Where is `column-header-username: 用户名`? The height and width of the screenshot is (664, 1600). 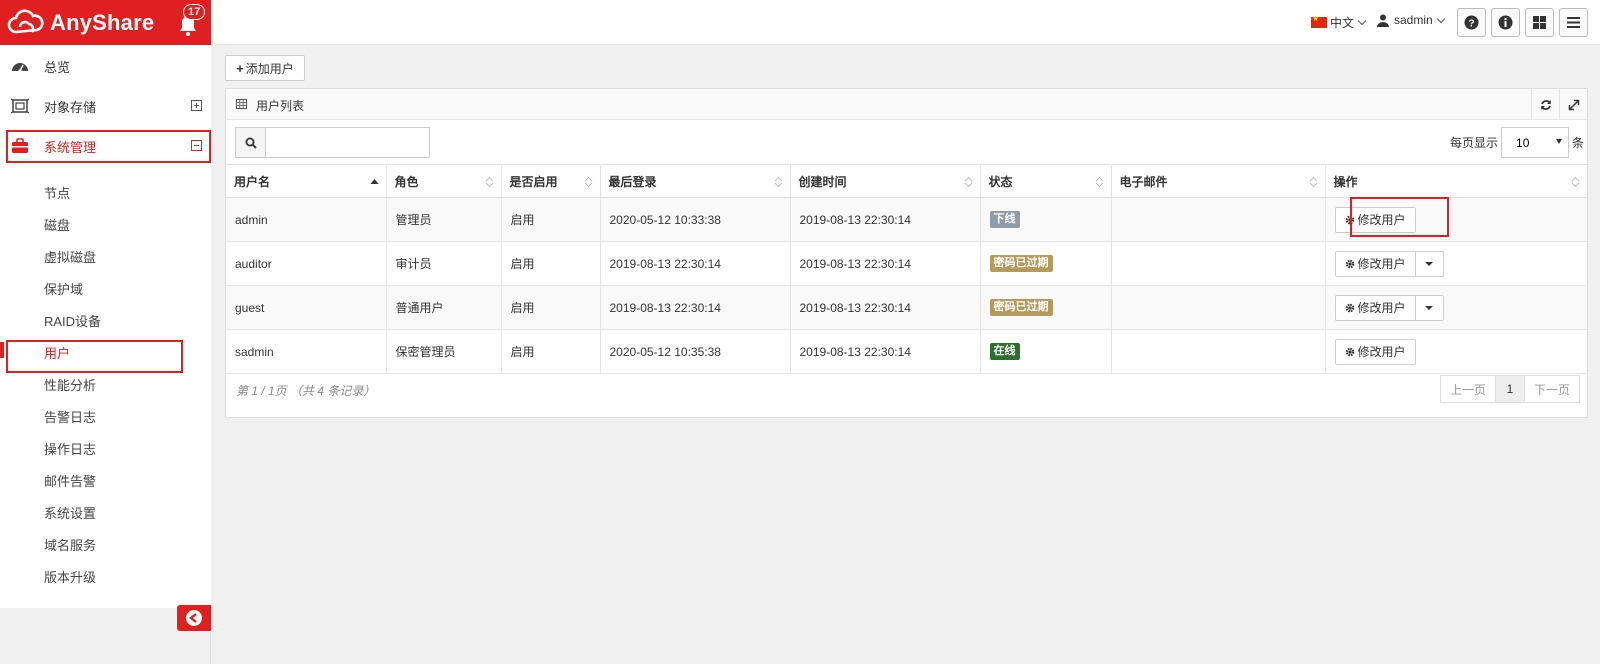 column-header-username: 用户名 is located at coordinates (306, 181).